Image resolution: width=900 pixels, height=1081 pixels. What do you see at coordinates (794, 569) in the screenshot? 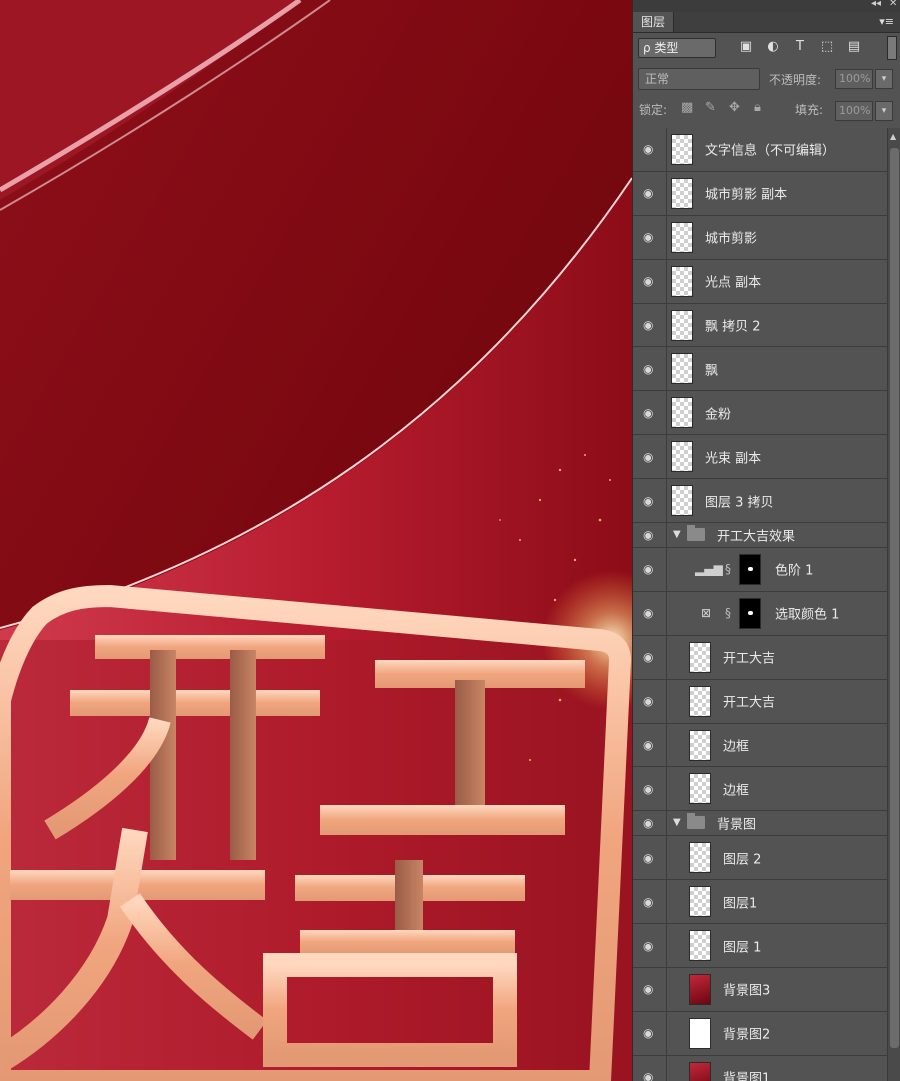
I see `layer-name: 色阶 1` at bounding box center [794, 569].